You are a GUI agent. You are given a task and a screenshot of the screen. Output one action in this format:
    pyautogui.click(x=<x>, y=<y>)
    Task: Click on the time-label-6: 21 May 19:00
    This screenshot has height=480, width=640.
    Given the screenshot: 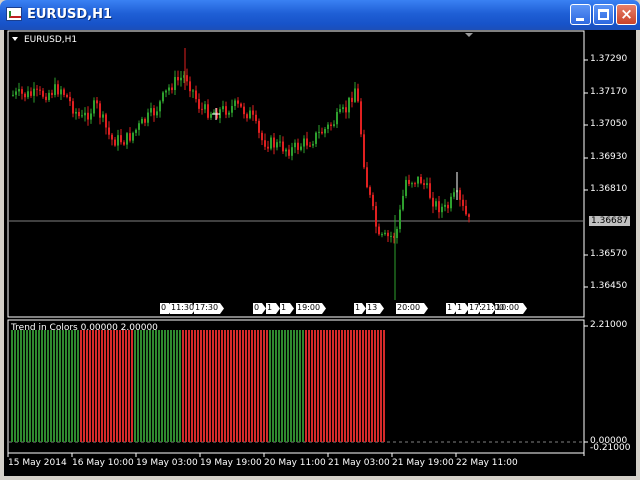 What is the action you would take?
    pyautogui.click(x=423, y=463)
    